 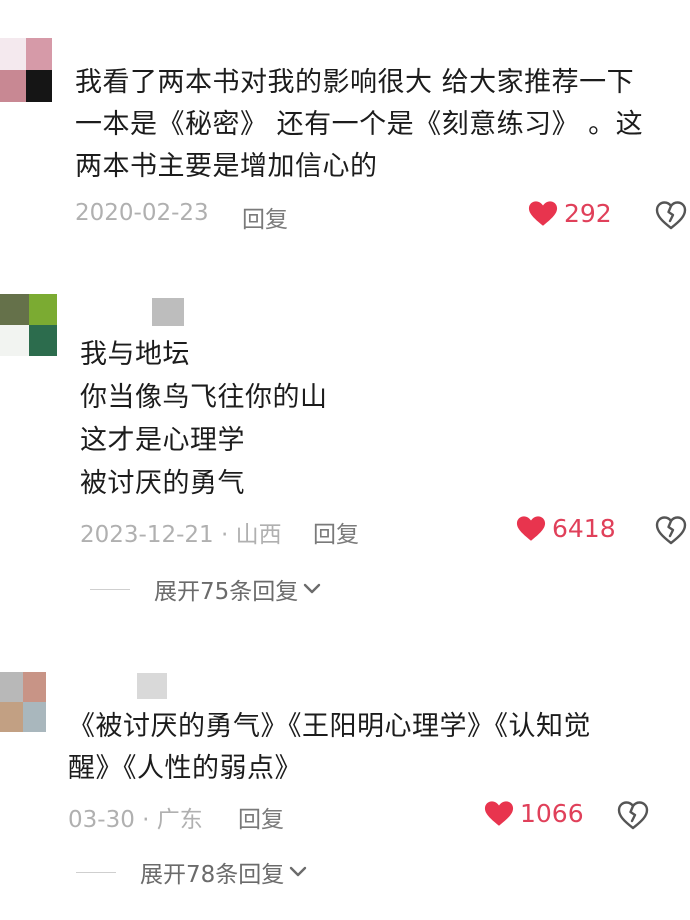 I want to click on expand-replies-label: 展开75条回复, so click(x=226, y=592).